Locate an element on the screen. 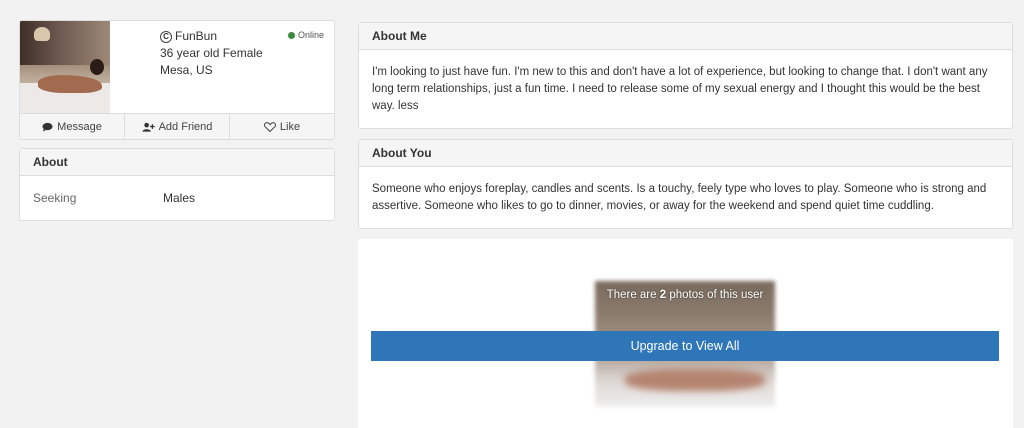 The height and width of the screenshot is (428, 1024). upgrade-button: Upgrade to View All is located at coordinates (685, 346).